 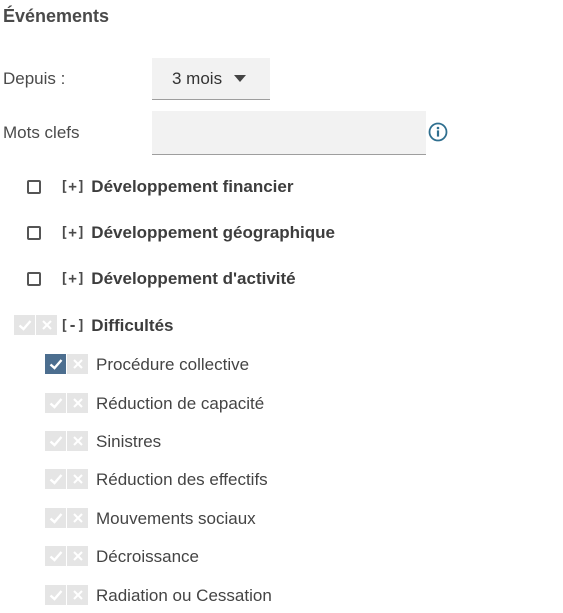 I want to click on tristate-toggle-procedure, so click(x=66, y=364).